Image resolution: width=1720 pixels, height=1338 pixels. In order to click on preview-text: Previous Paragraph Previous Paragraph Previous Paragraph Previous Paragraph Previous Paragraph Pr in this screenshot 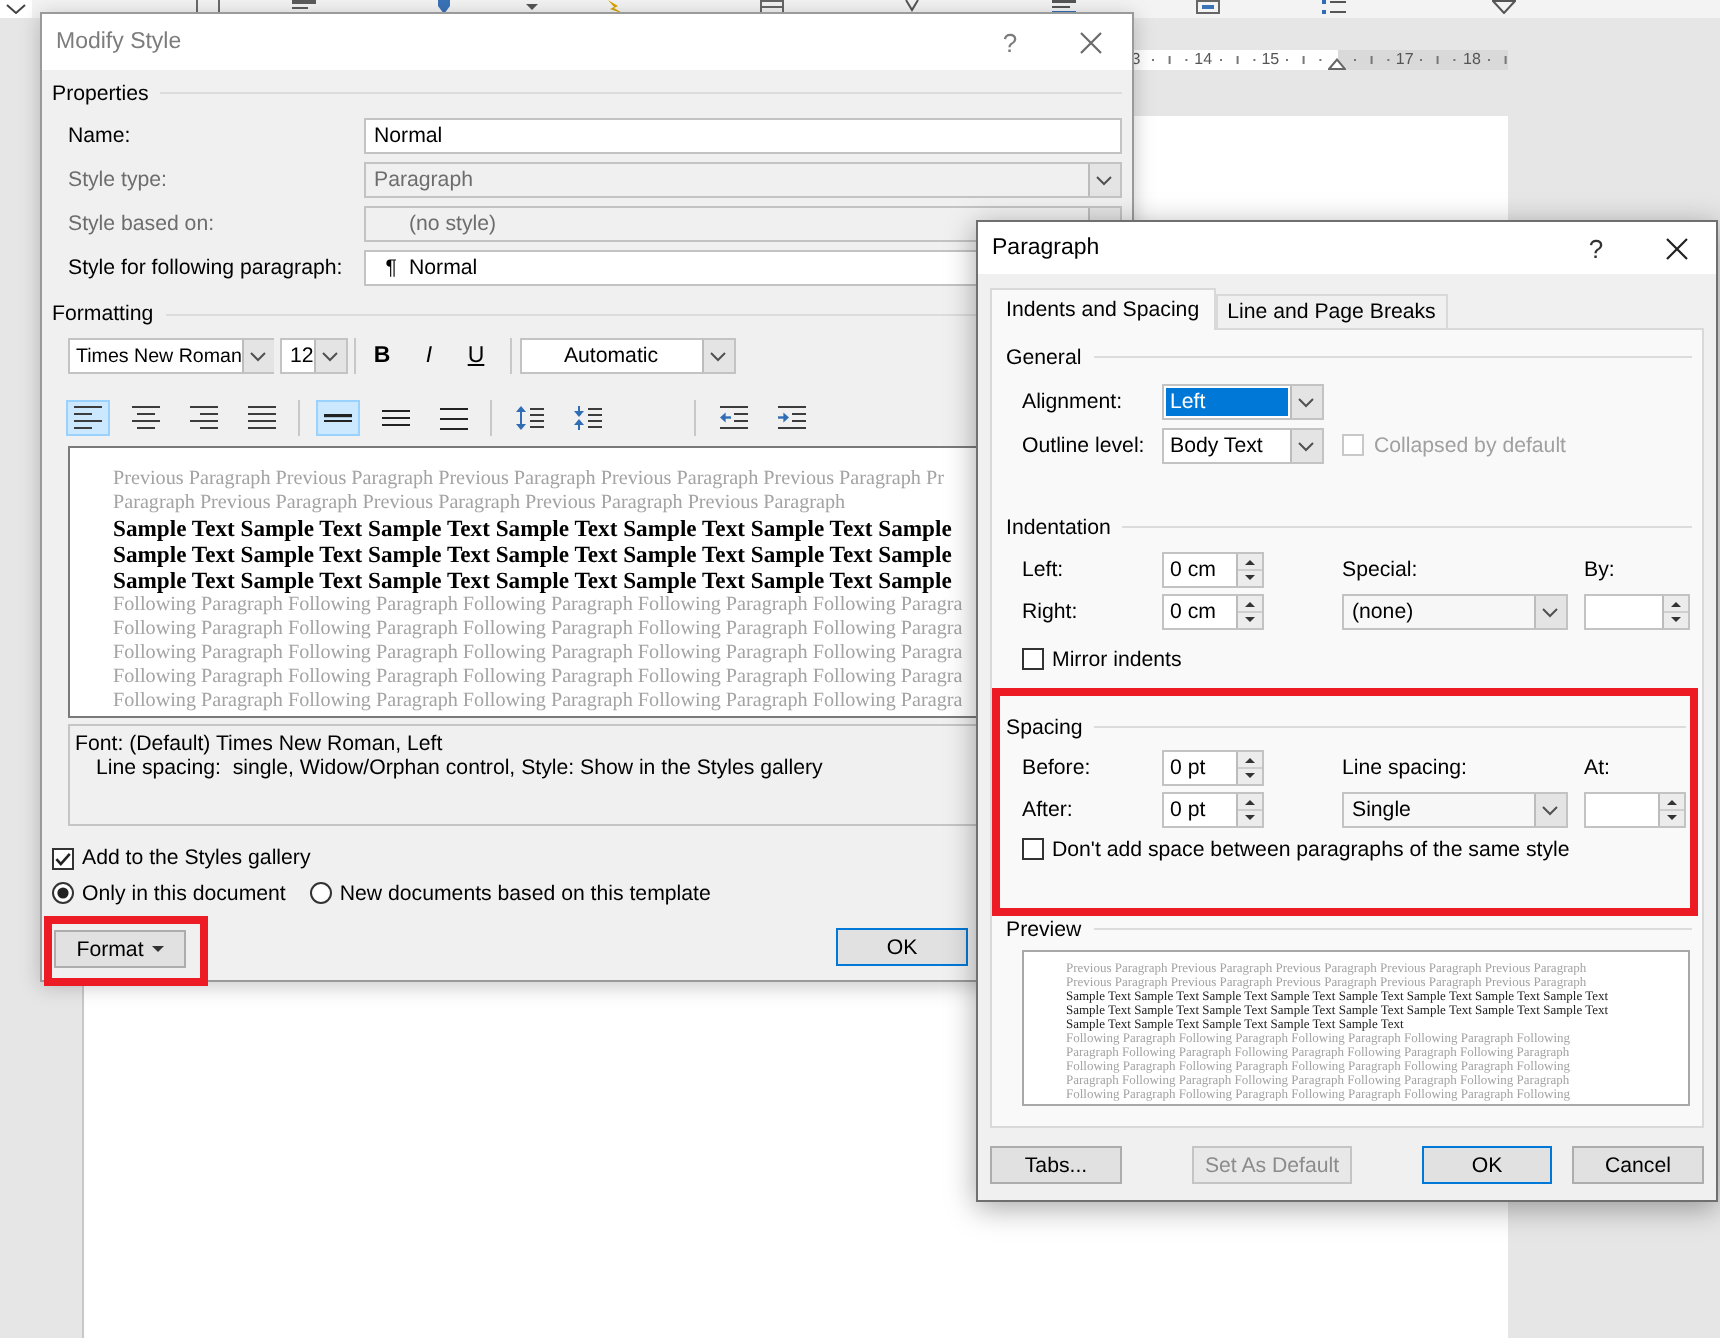, I will do `click(528, 480)`.